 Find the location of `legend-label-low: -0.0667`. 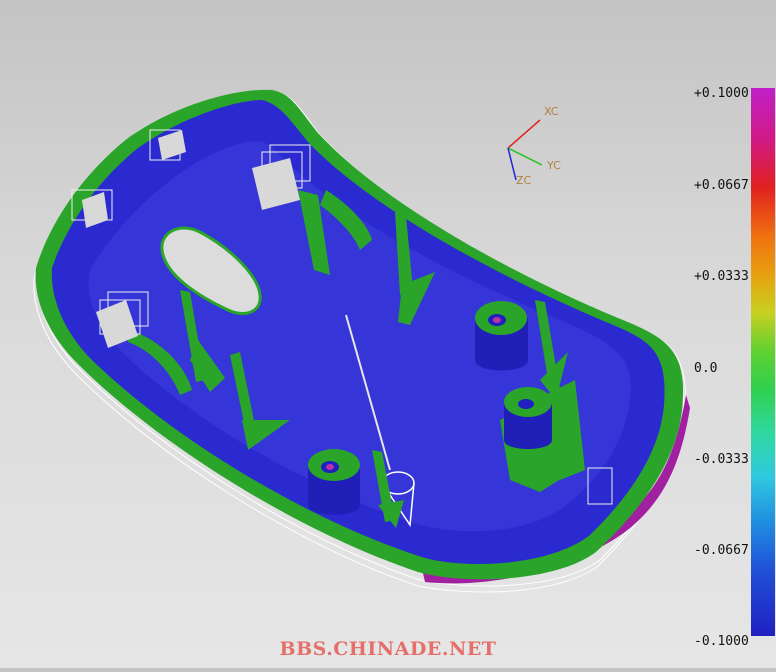

legend-label-low: -0.0667 is located at coordinates (721, 550).